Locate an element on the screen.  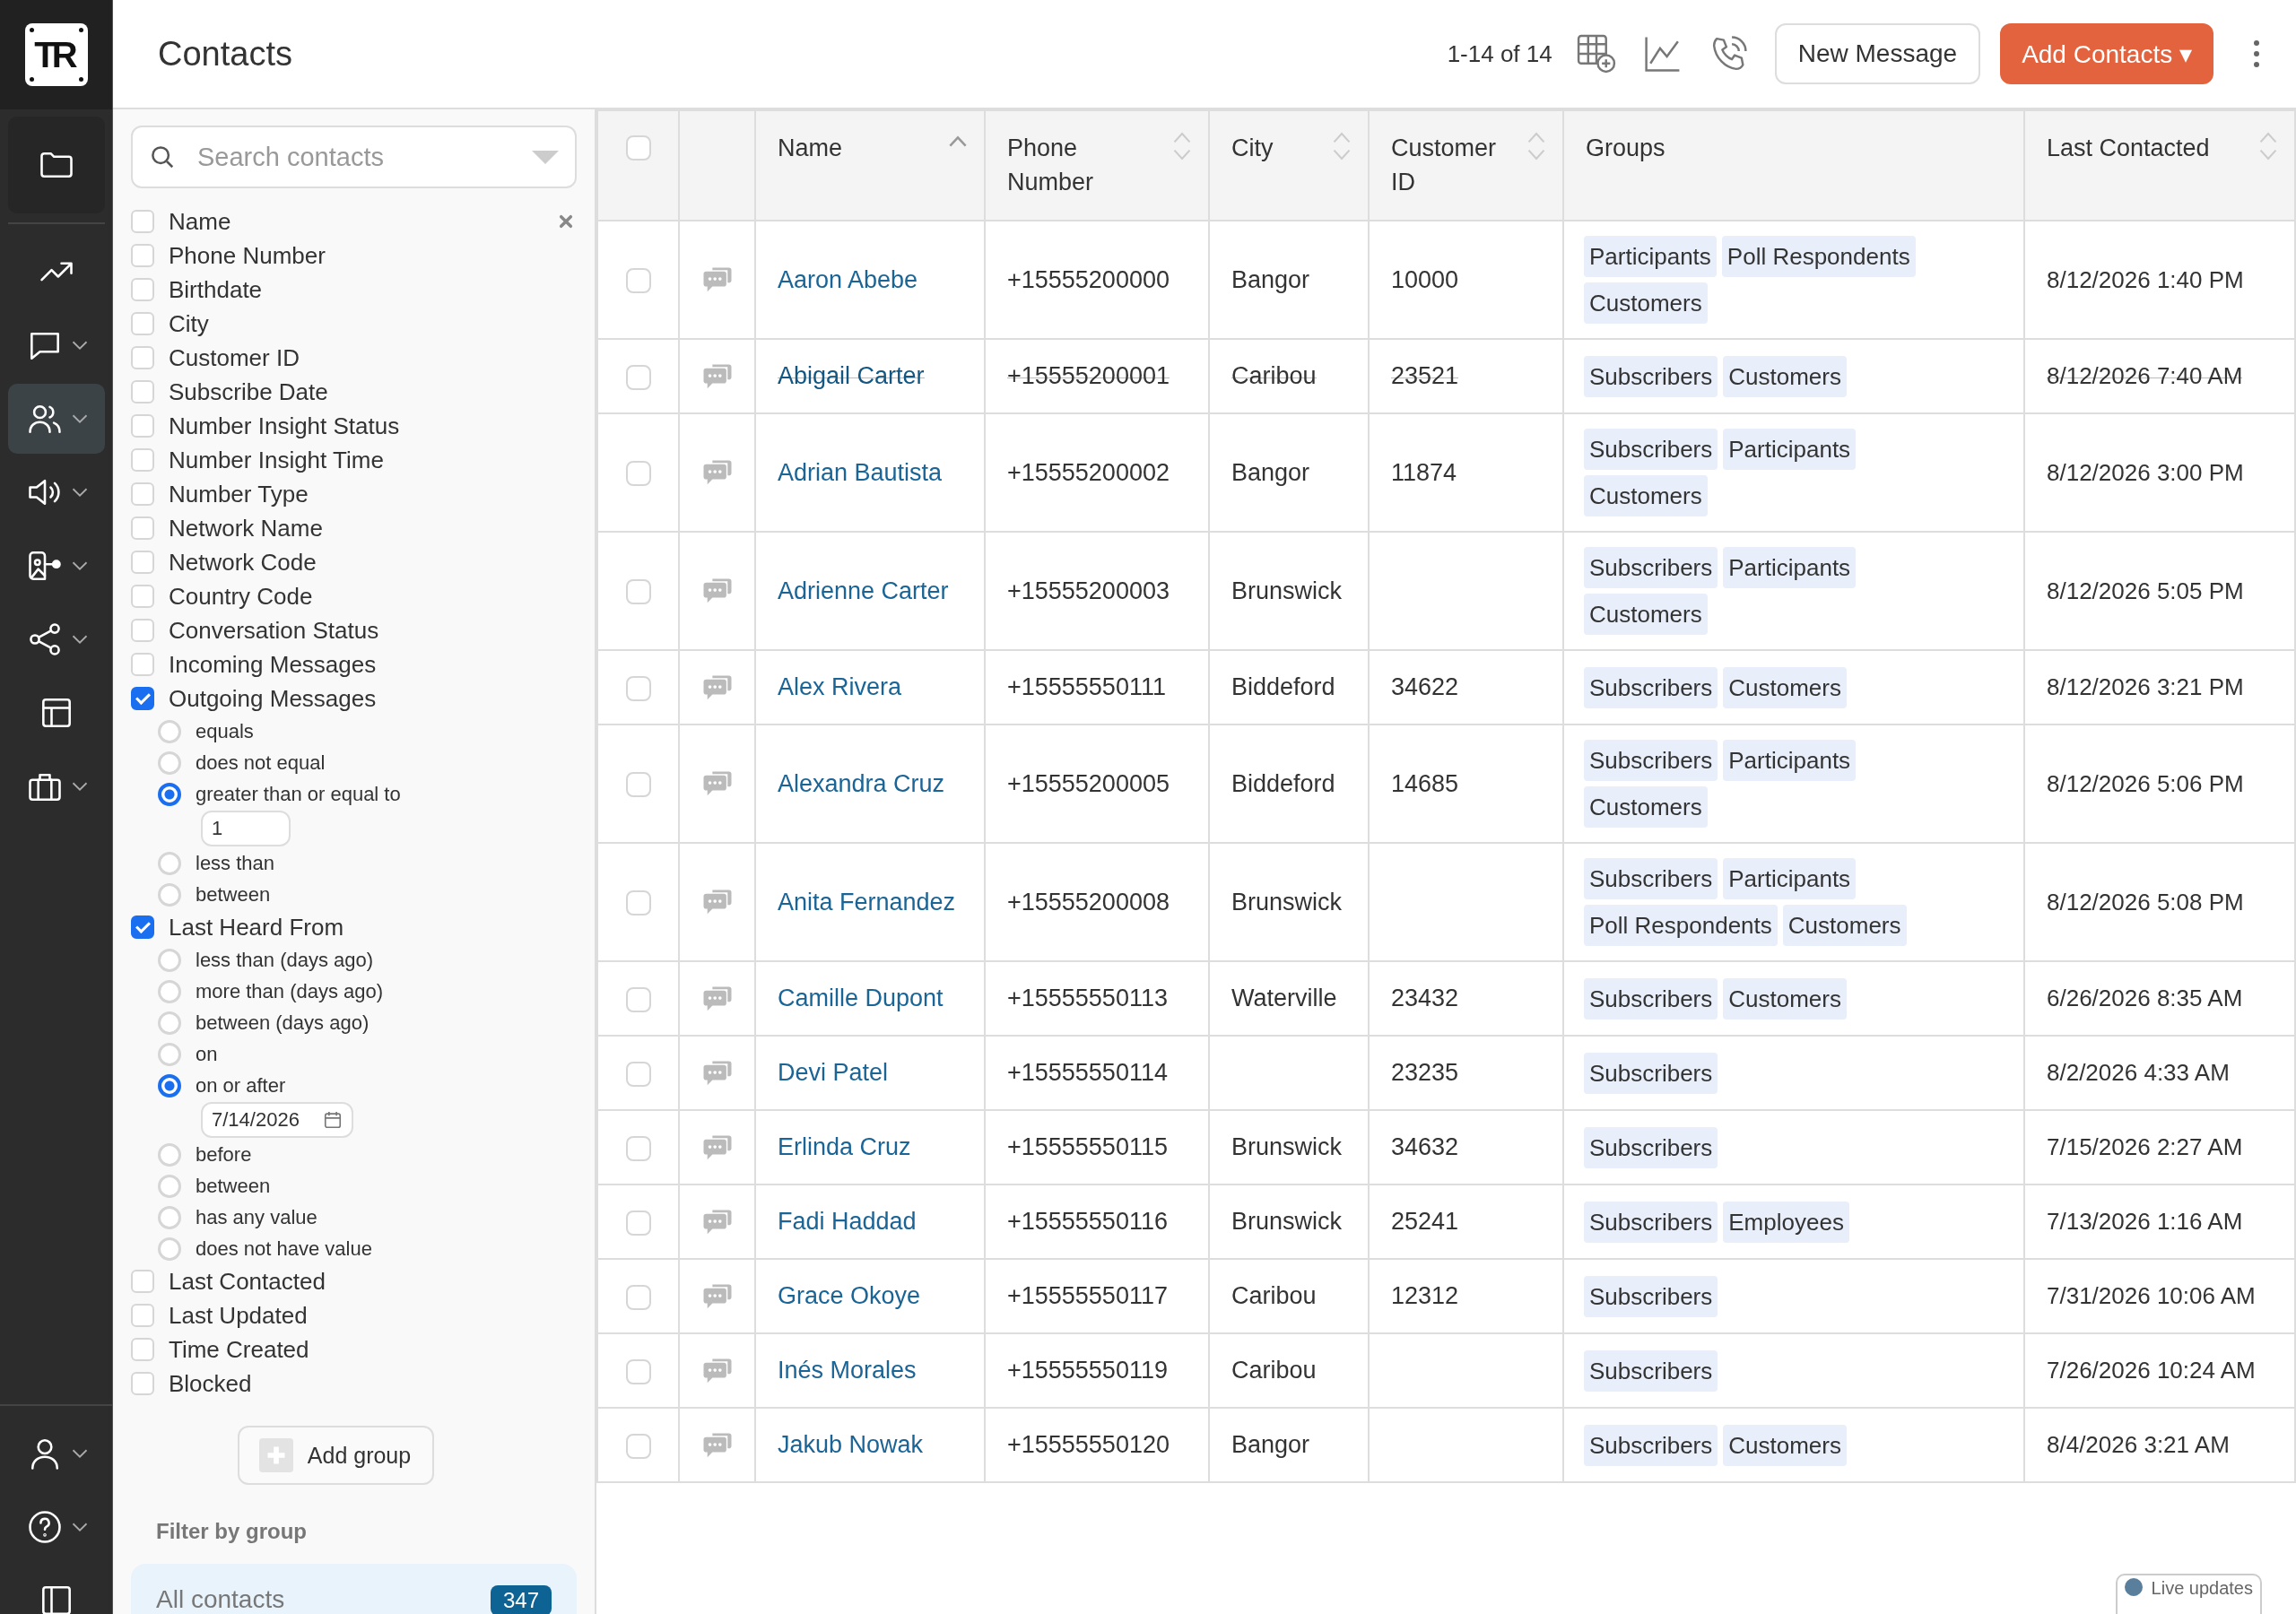
table-cell: +15555550120 is located at coordinates (1088, 1444).